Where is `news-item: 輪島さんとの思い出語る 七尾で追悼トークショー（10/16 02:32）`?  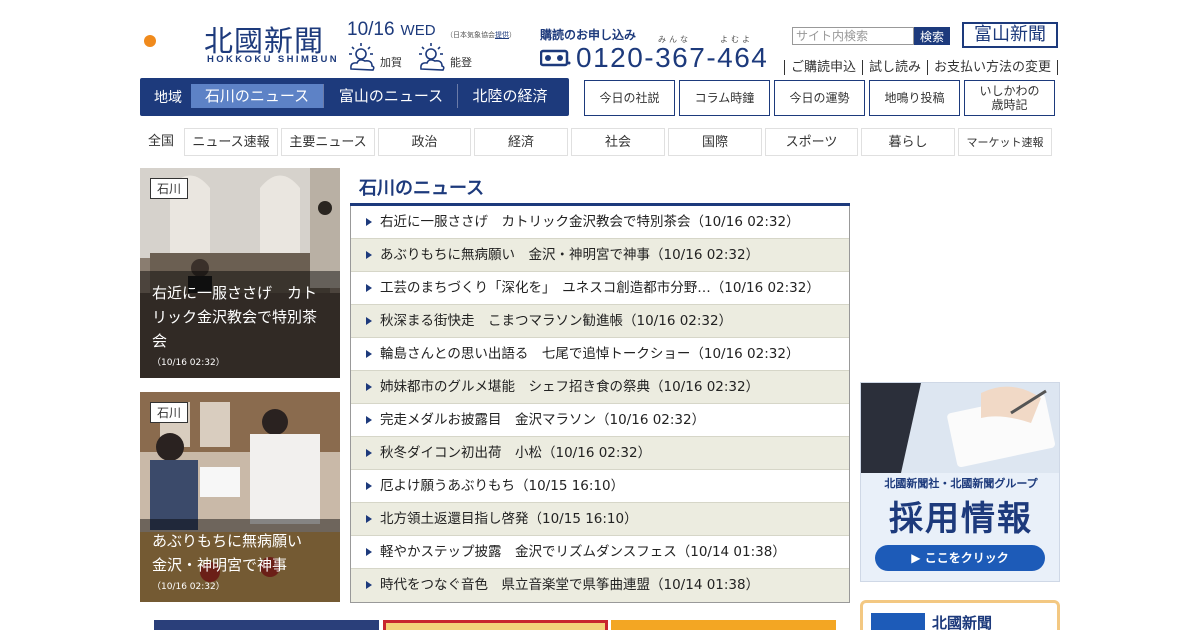 news-item: 輪島さんとの思い出語る 七尾で追悼トークショー（10/16 02:32） is located at coordinates (600, 354).